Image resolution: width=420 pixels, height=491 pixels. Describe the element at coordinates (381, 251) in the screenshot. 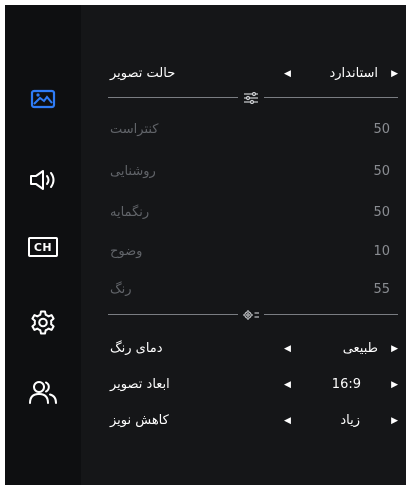

I see `sharpness-value: 10` at that location.